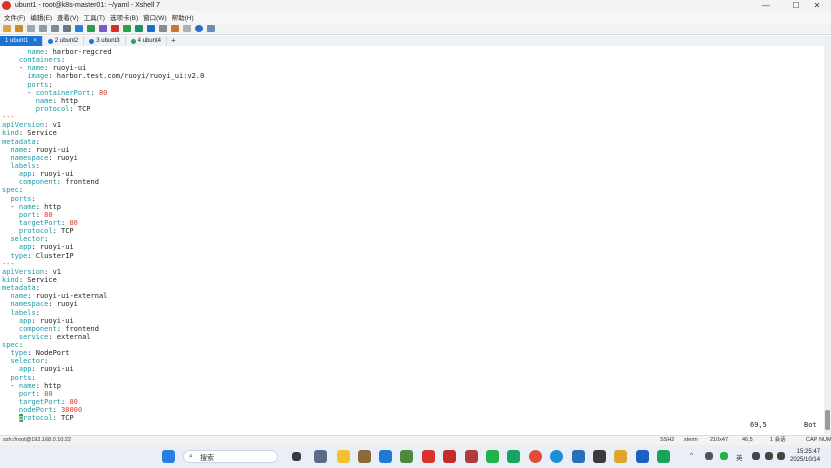 Image resolution: width=831 pixels, height=468 pixels. I want to click on app-icon-yellow, so click(620, 456).